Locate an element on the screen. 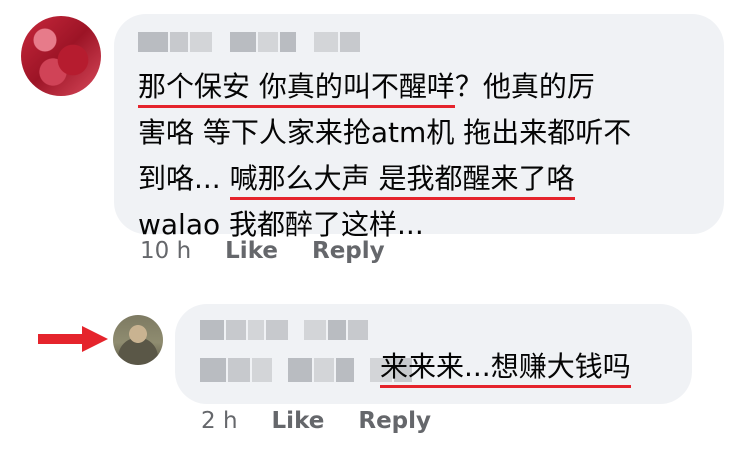 The image size is (749, 451). comment-text-underlined: 那个保安 你真的叫不醒咩 is located at coordinates (296, 89).